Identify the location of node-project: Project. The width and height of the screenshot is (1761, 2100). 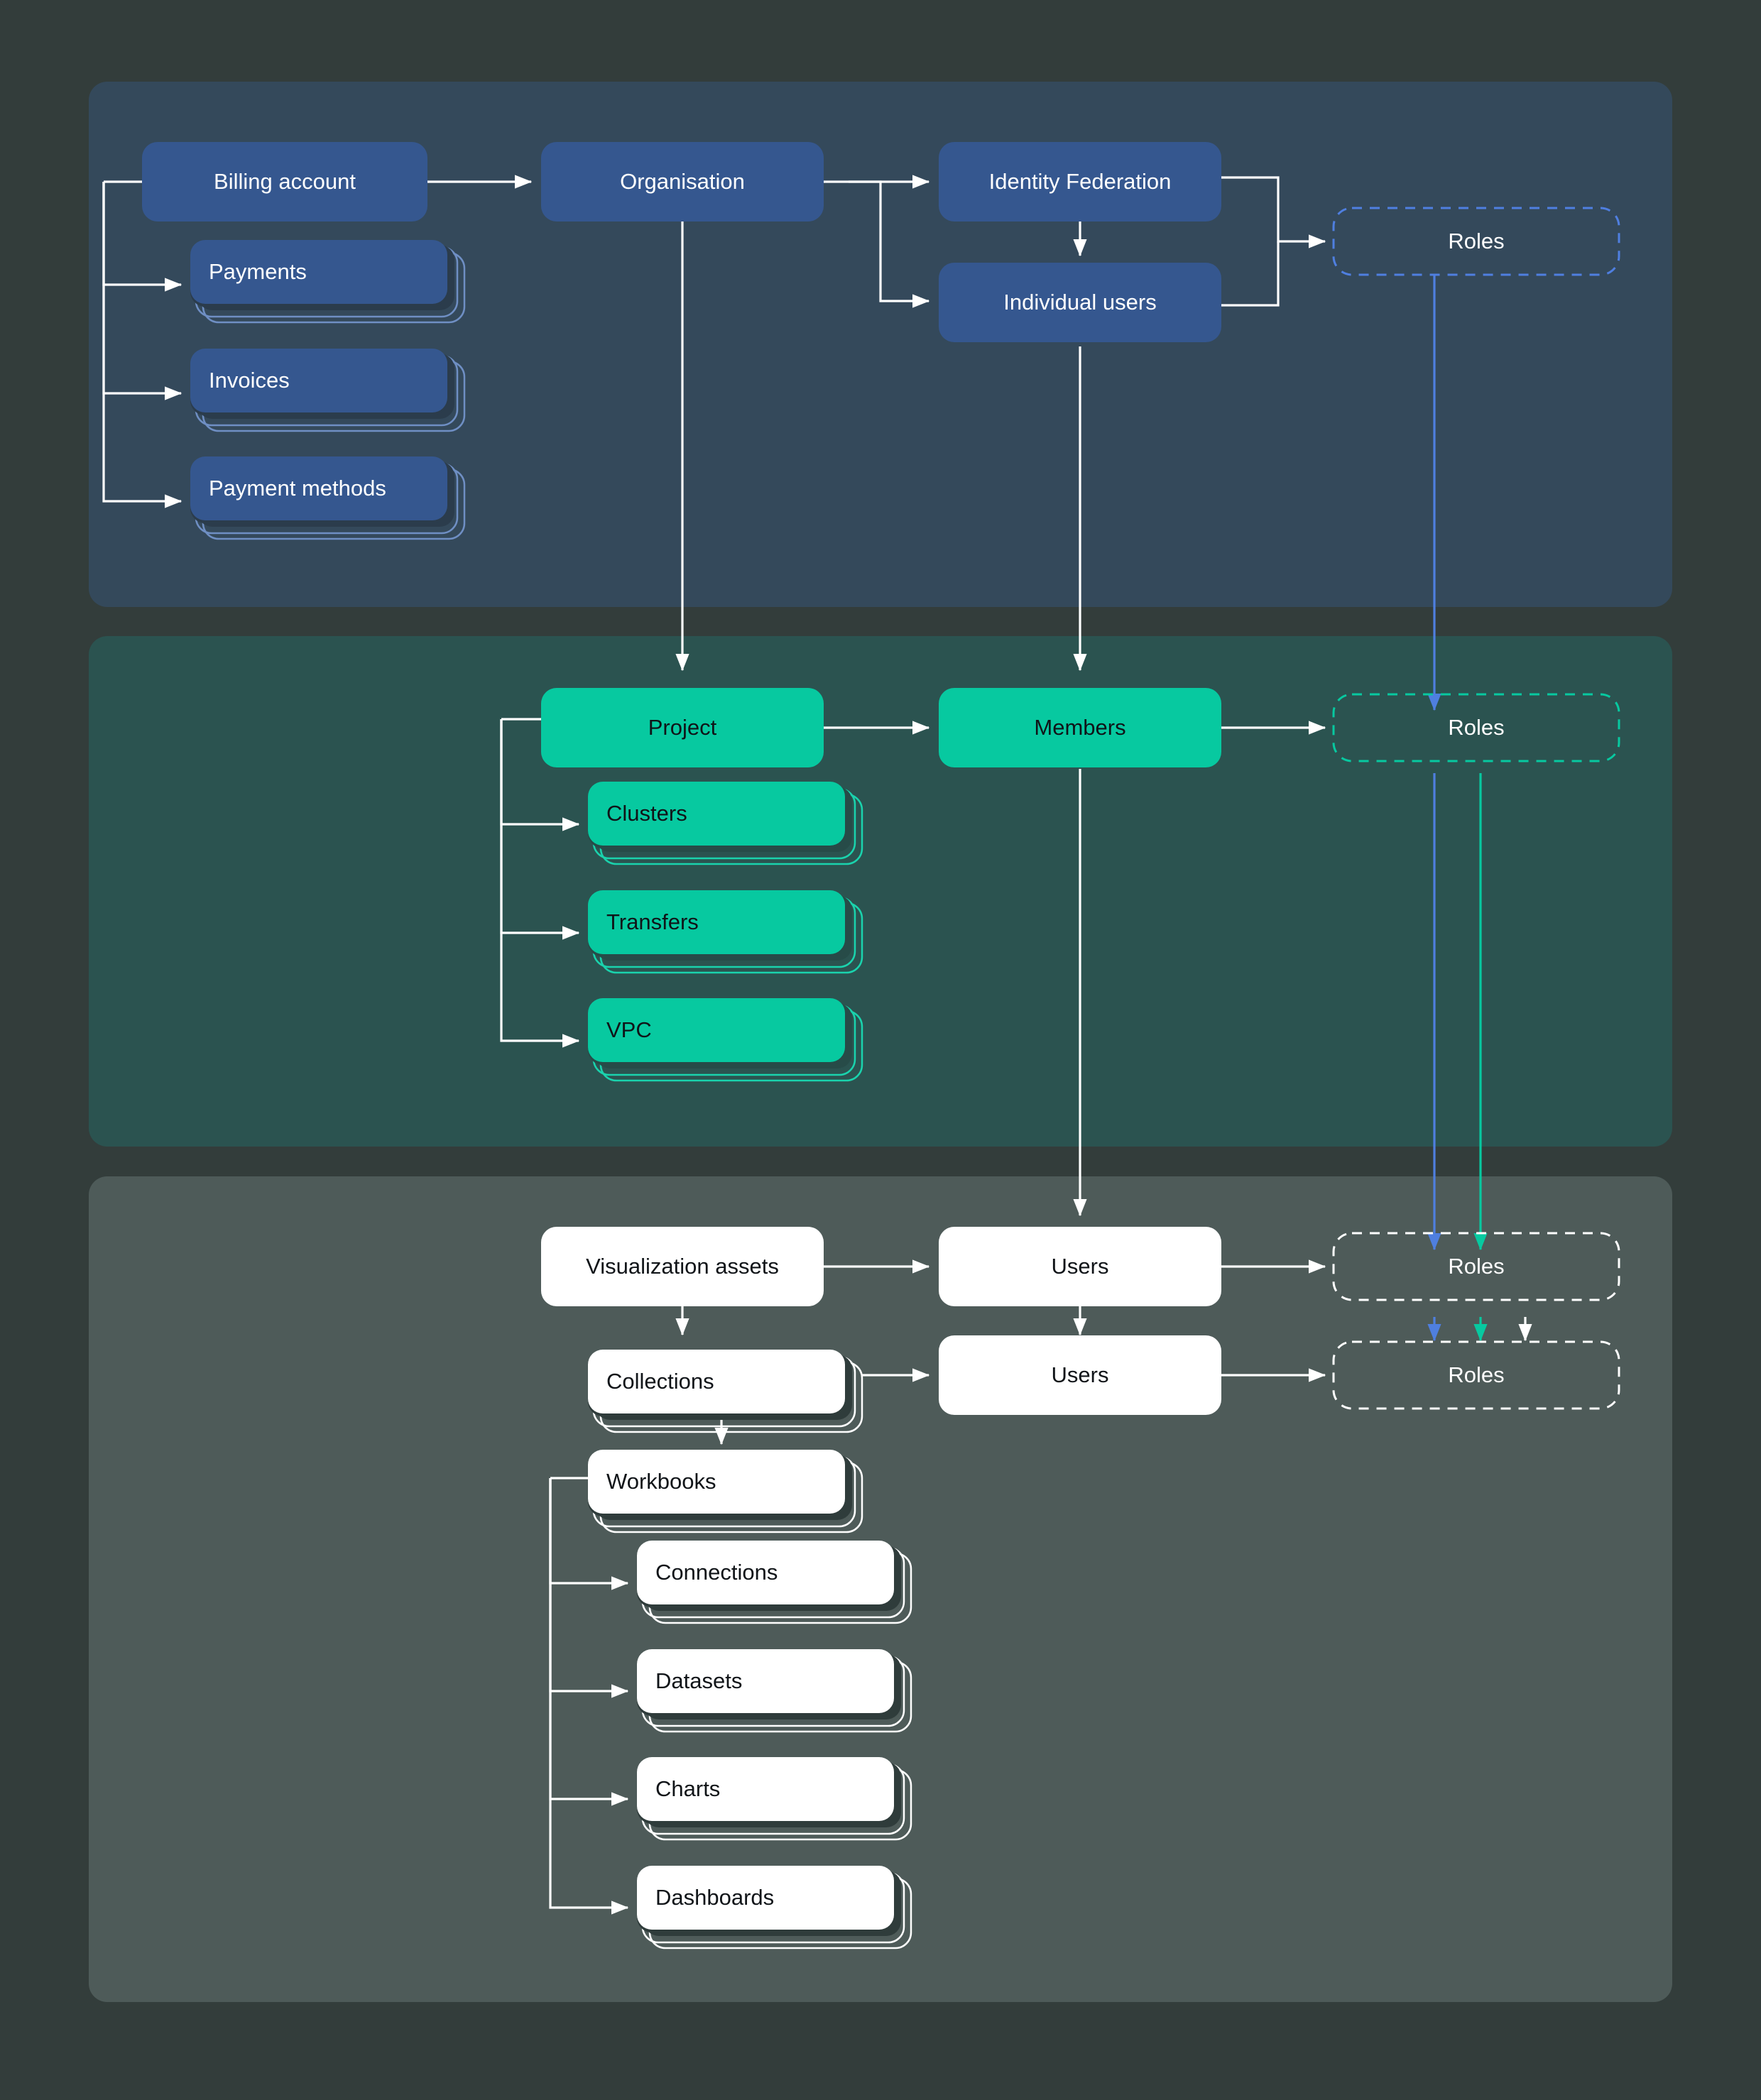
(682, 727).